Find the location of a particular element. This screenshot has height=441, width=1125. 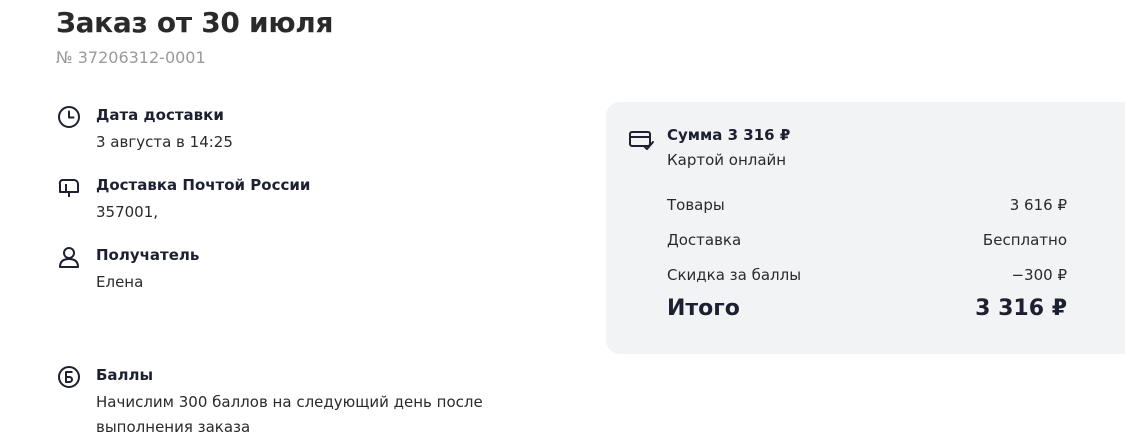

order-number: № 37206312-0001 is located at coordinates (131, 57).